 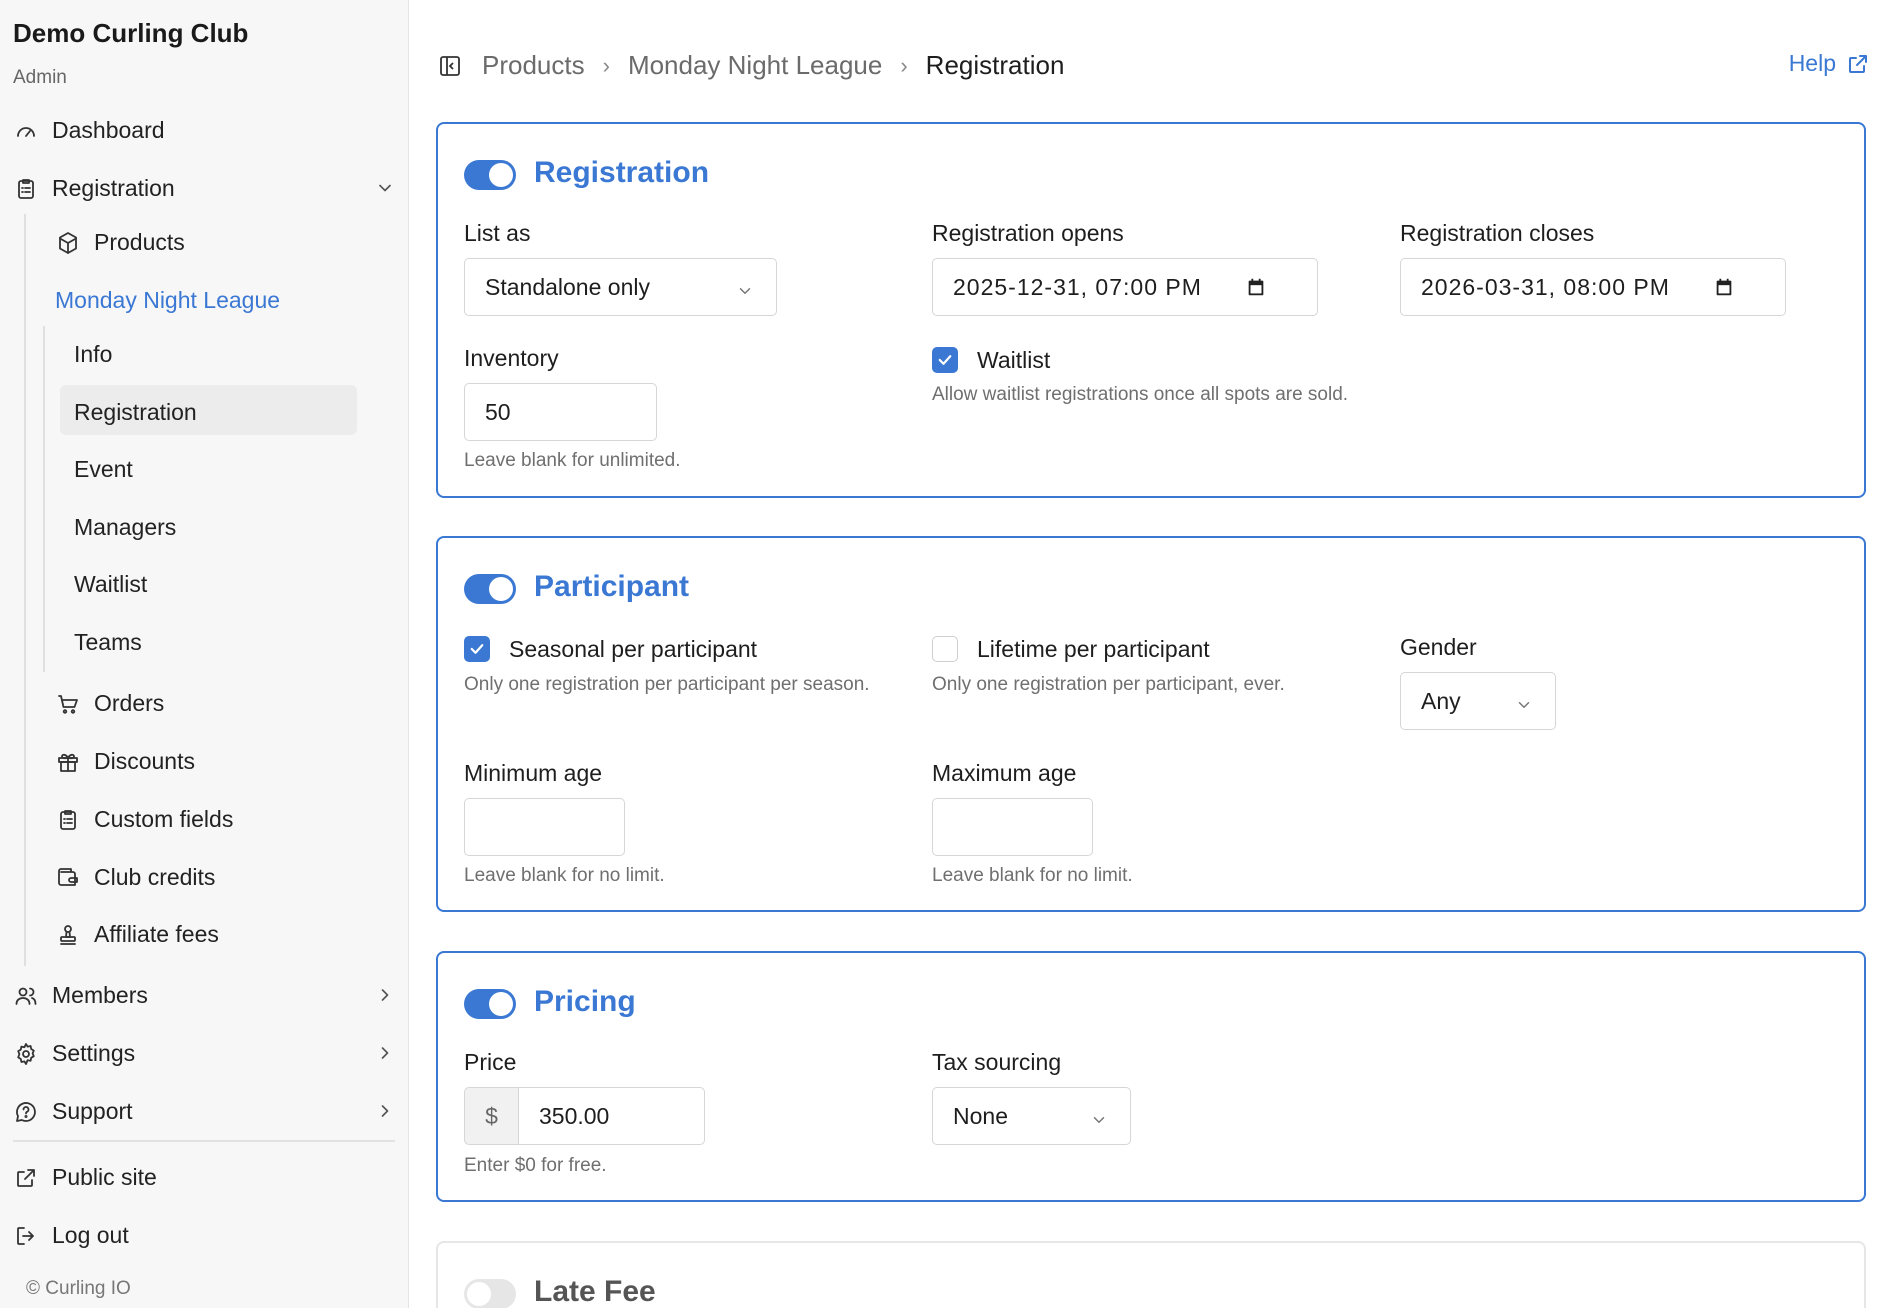 I want to click on waitlist-checkbox, so click(x=945, y=360).